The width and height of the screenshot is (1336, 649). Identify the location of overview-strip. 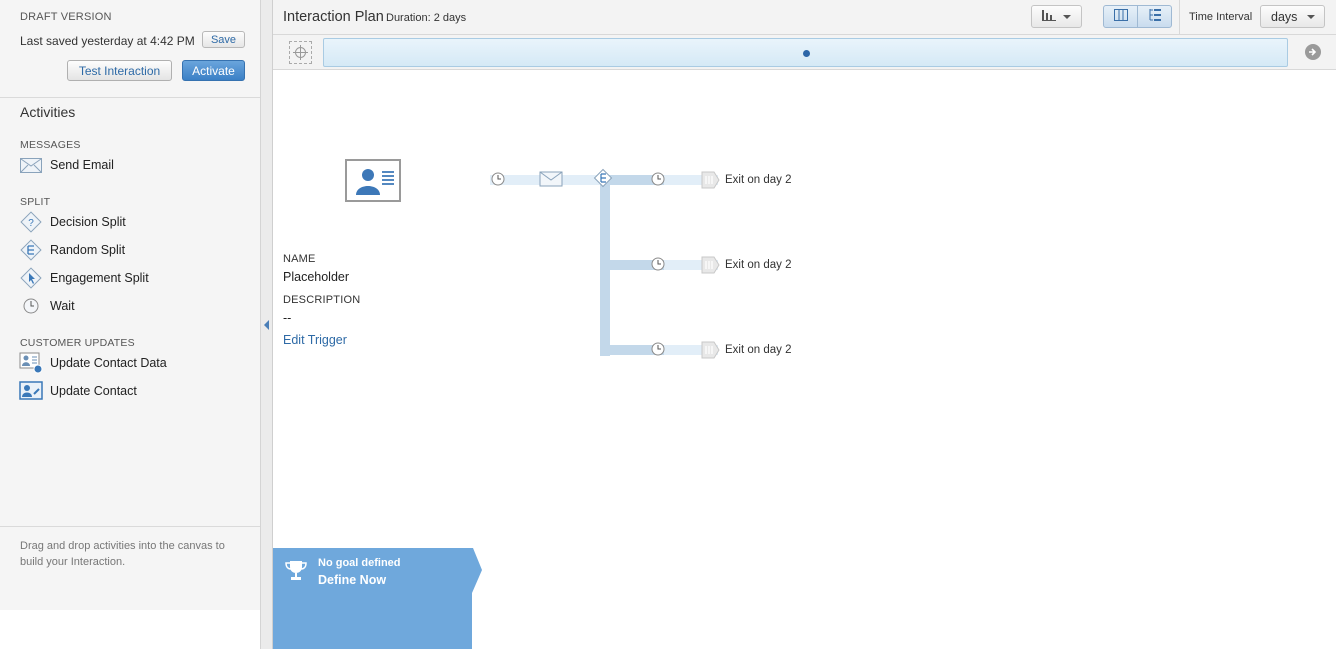
(804, 52).